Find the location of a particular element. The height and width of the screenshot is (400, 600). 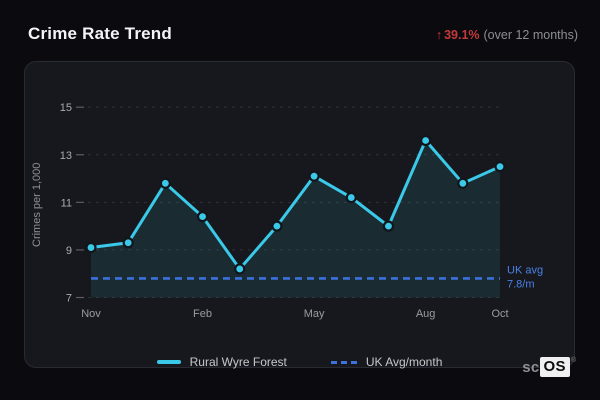

trend-indicator: ↑ 39.1% (over 12 months) is located at coordinates (507, 35).